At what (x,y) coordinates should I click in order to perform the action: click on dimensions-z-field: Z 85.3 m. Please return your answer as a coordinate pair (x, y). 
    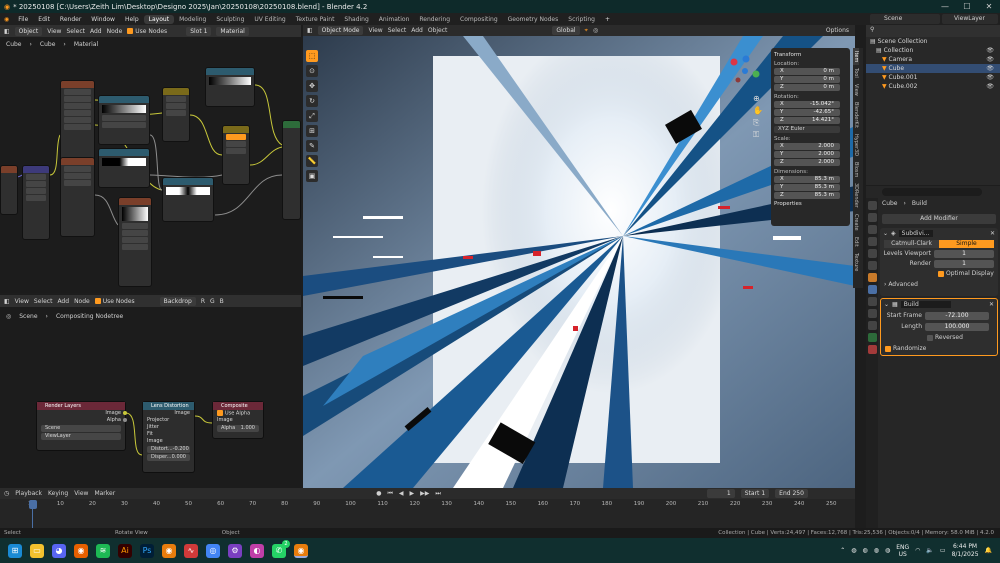
    Looking at the image, I should click on (807, 195).